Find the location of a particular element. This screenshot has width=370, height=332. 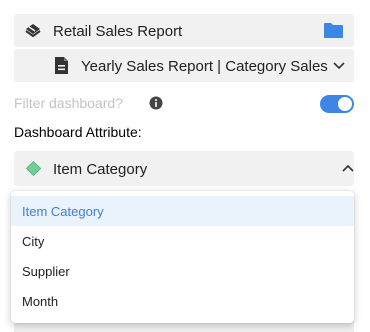

diamond-icon is located at coordinates (33, 168).